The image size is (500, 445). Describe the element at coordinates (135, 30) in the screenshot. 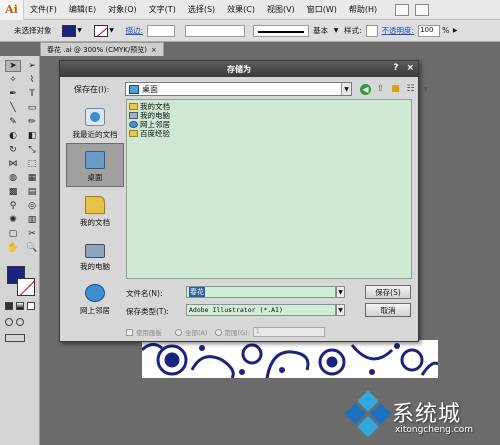

I see `stroke-link: 描边:` at that location.